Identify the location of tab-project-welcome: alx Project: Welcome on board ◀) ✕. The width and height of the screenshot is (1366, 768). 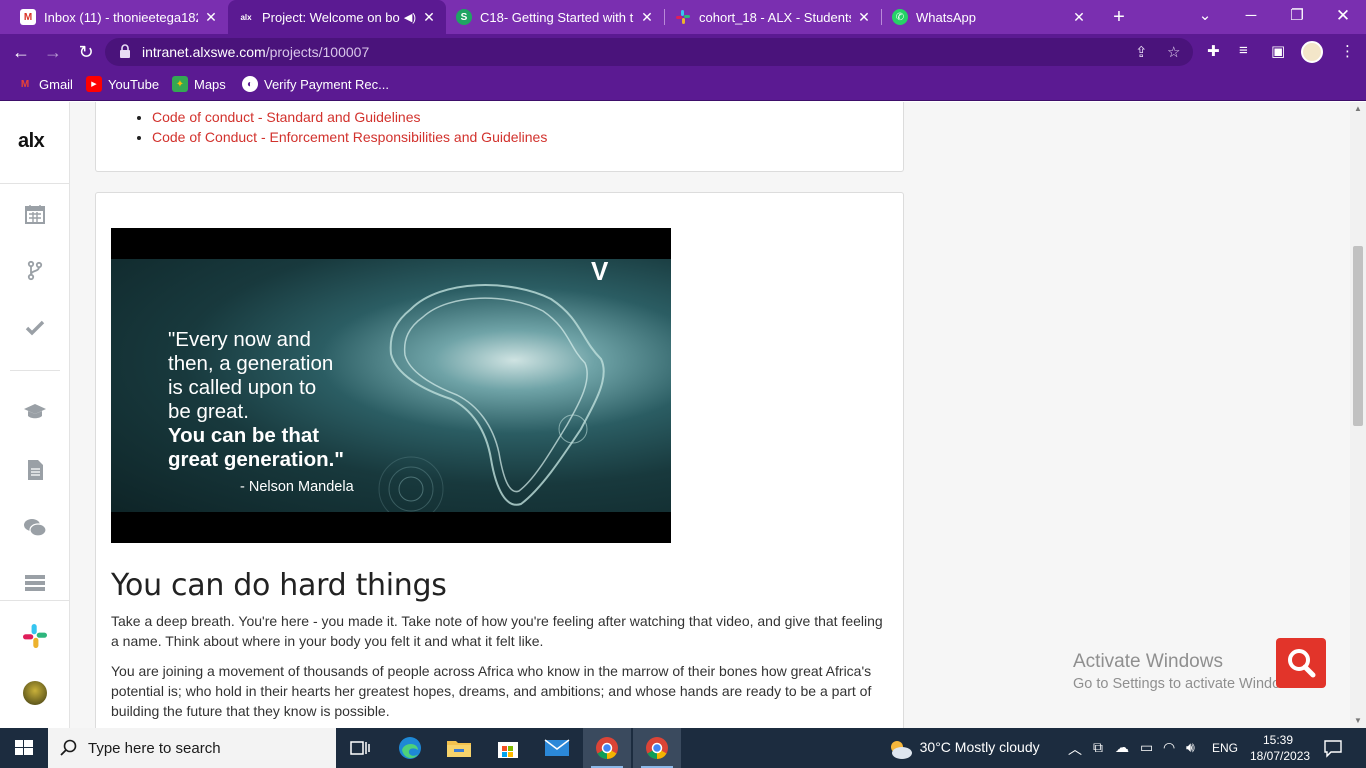
(337, 17).